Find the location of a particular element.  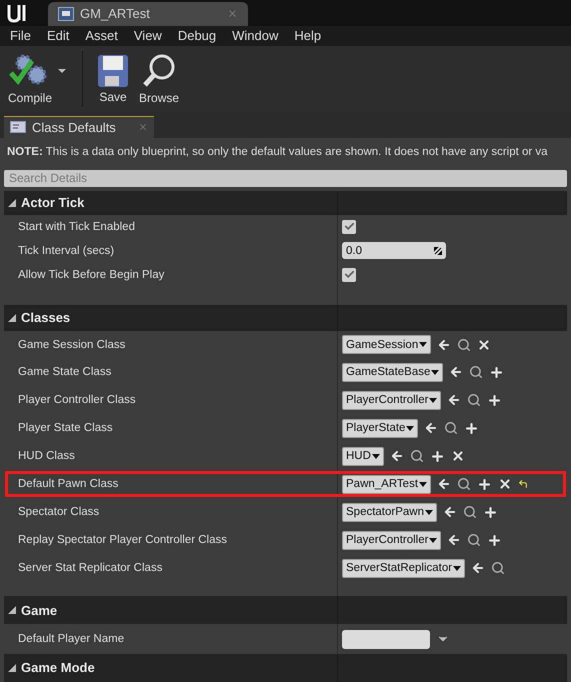

caret-icon is located at coordinates (62, 70).